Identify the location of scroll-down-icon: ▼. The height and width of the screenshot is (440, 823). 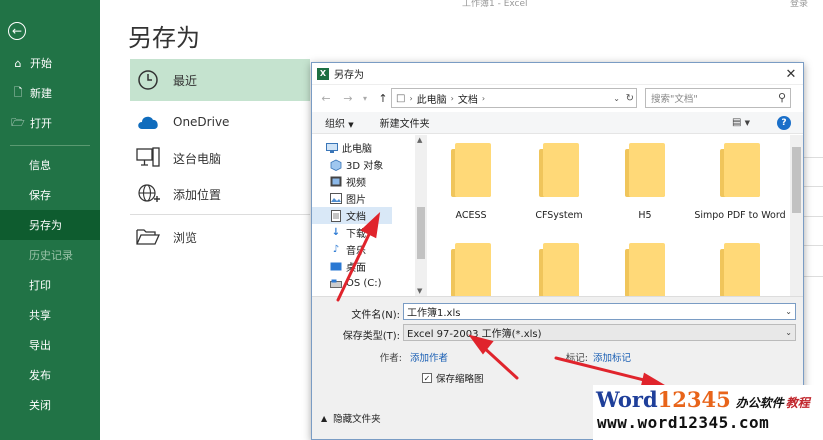
(419, 291).